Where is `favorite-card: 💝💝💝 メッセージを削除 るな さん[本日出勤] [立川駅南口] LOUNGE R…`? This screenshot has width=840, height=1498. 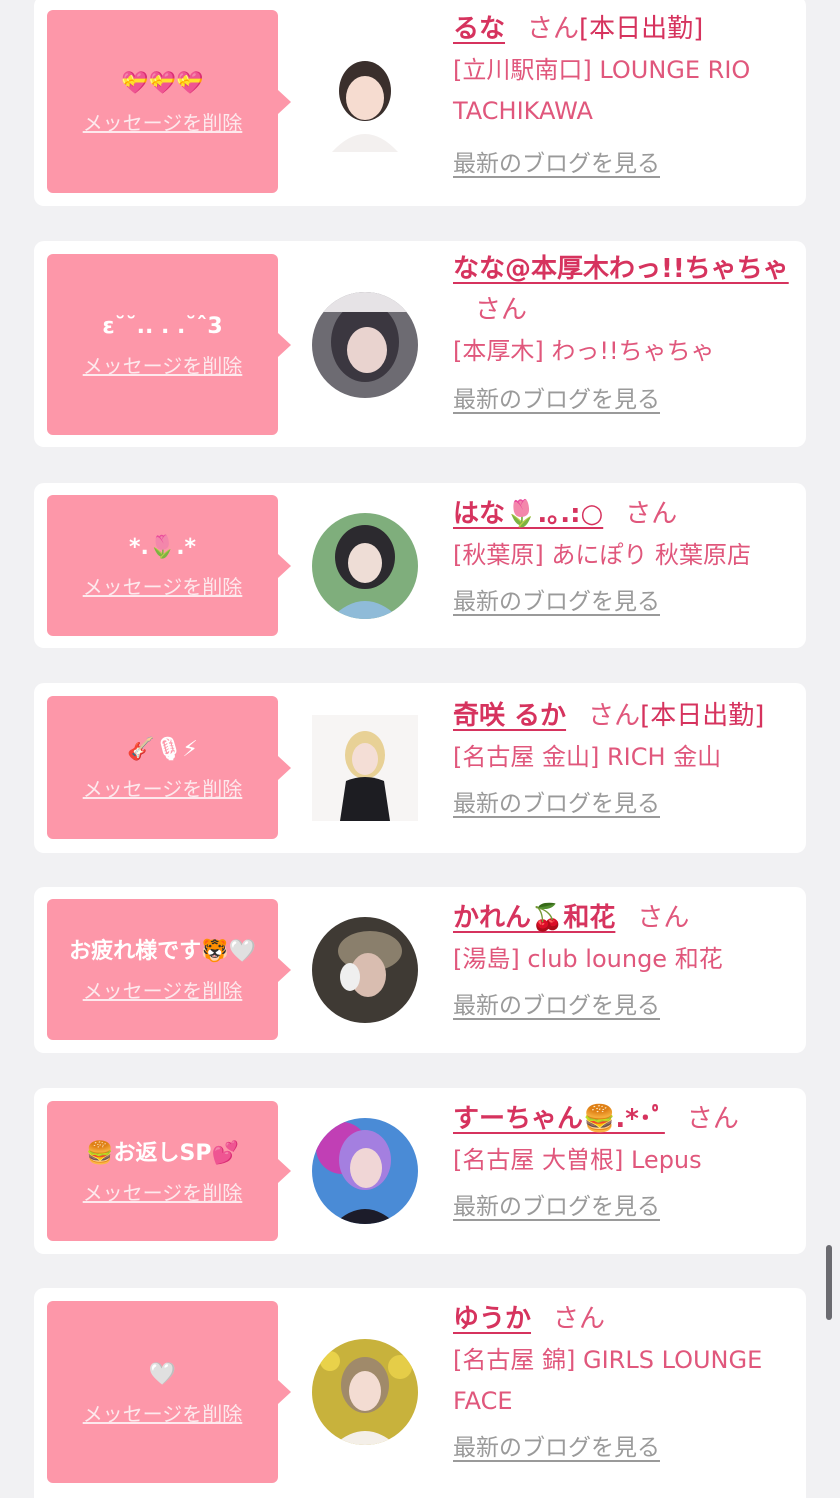 favorite-card: 💝💝💝 メッセージを削除 るな さん[本日出勤] [立川駅南口] LOUNGE R… is located at coordinates (420, 103).